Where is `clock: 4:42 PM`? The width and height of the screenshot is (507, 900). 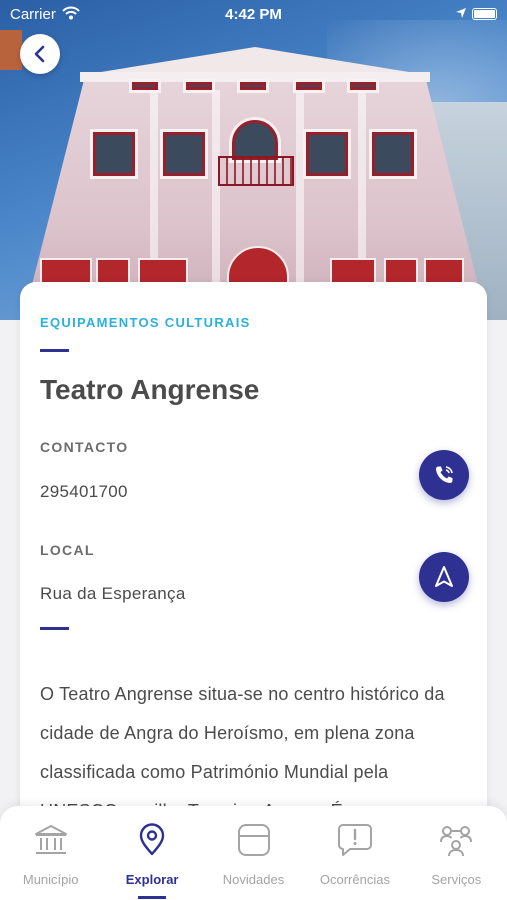 clock: 4:42 PM is located at coordinates (253, 14).